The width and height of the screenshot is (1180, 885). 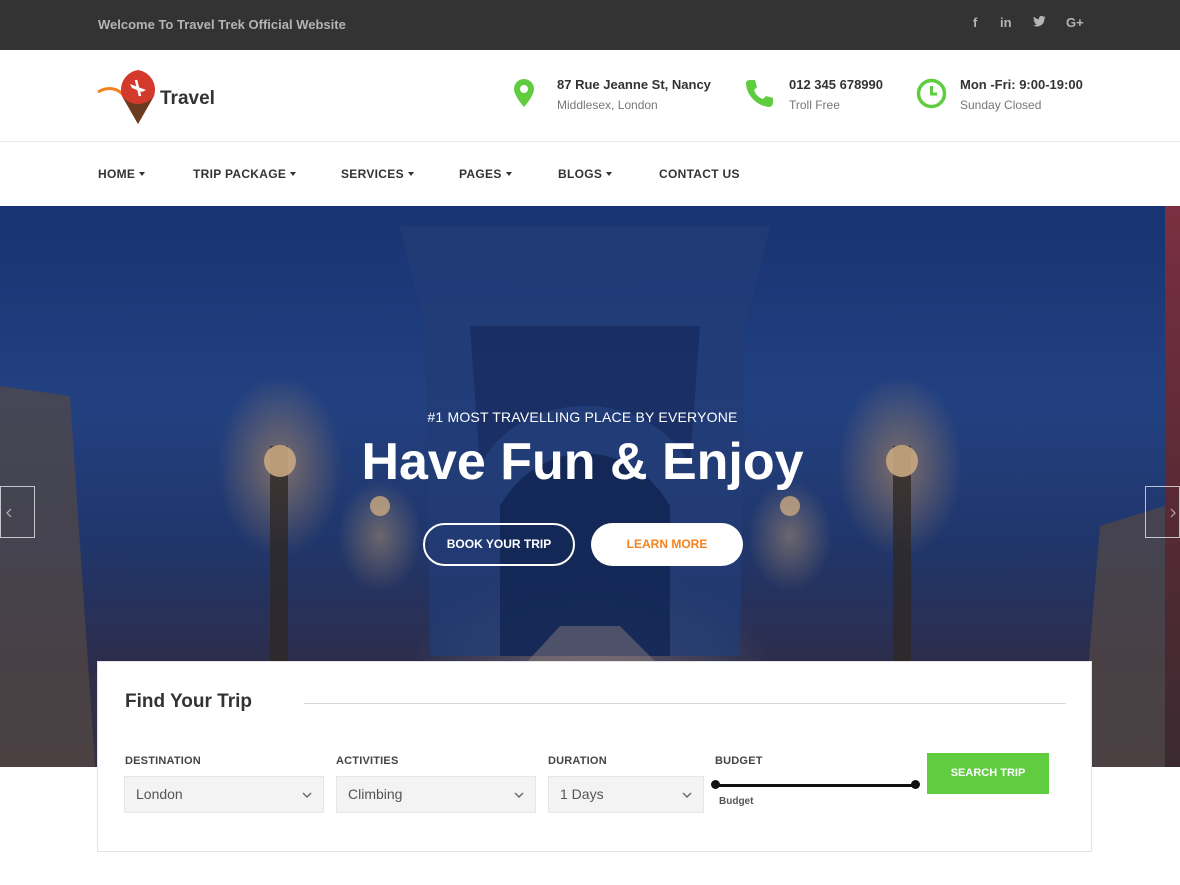 I want to click on duration-label: DURATION, so click(x=577, y=761).